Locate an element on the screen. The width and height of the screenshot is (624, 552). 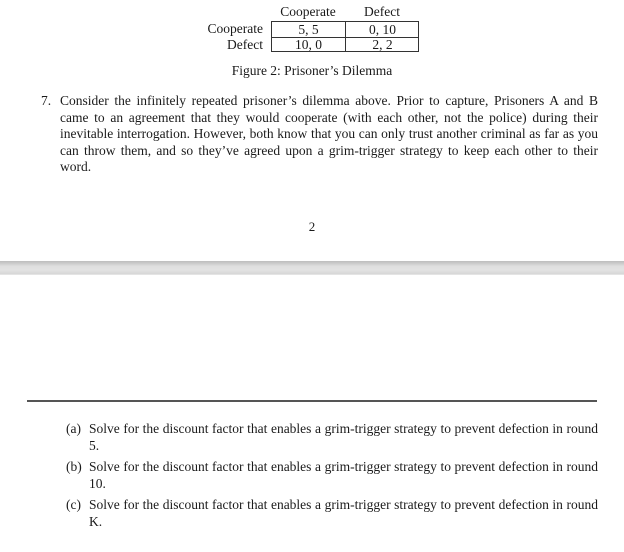
payoff-grid: 5, 5 0, 10 10, 0 2, 2 is located at coordinates (345, 36).